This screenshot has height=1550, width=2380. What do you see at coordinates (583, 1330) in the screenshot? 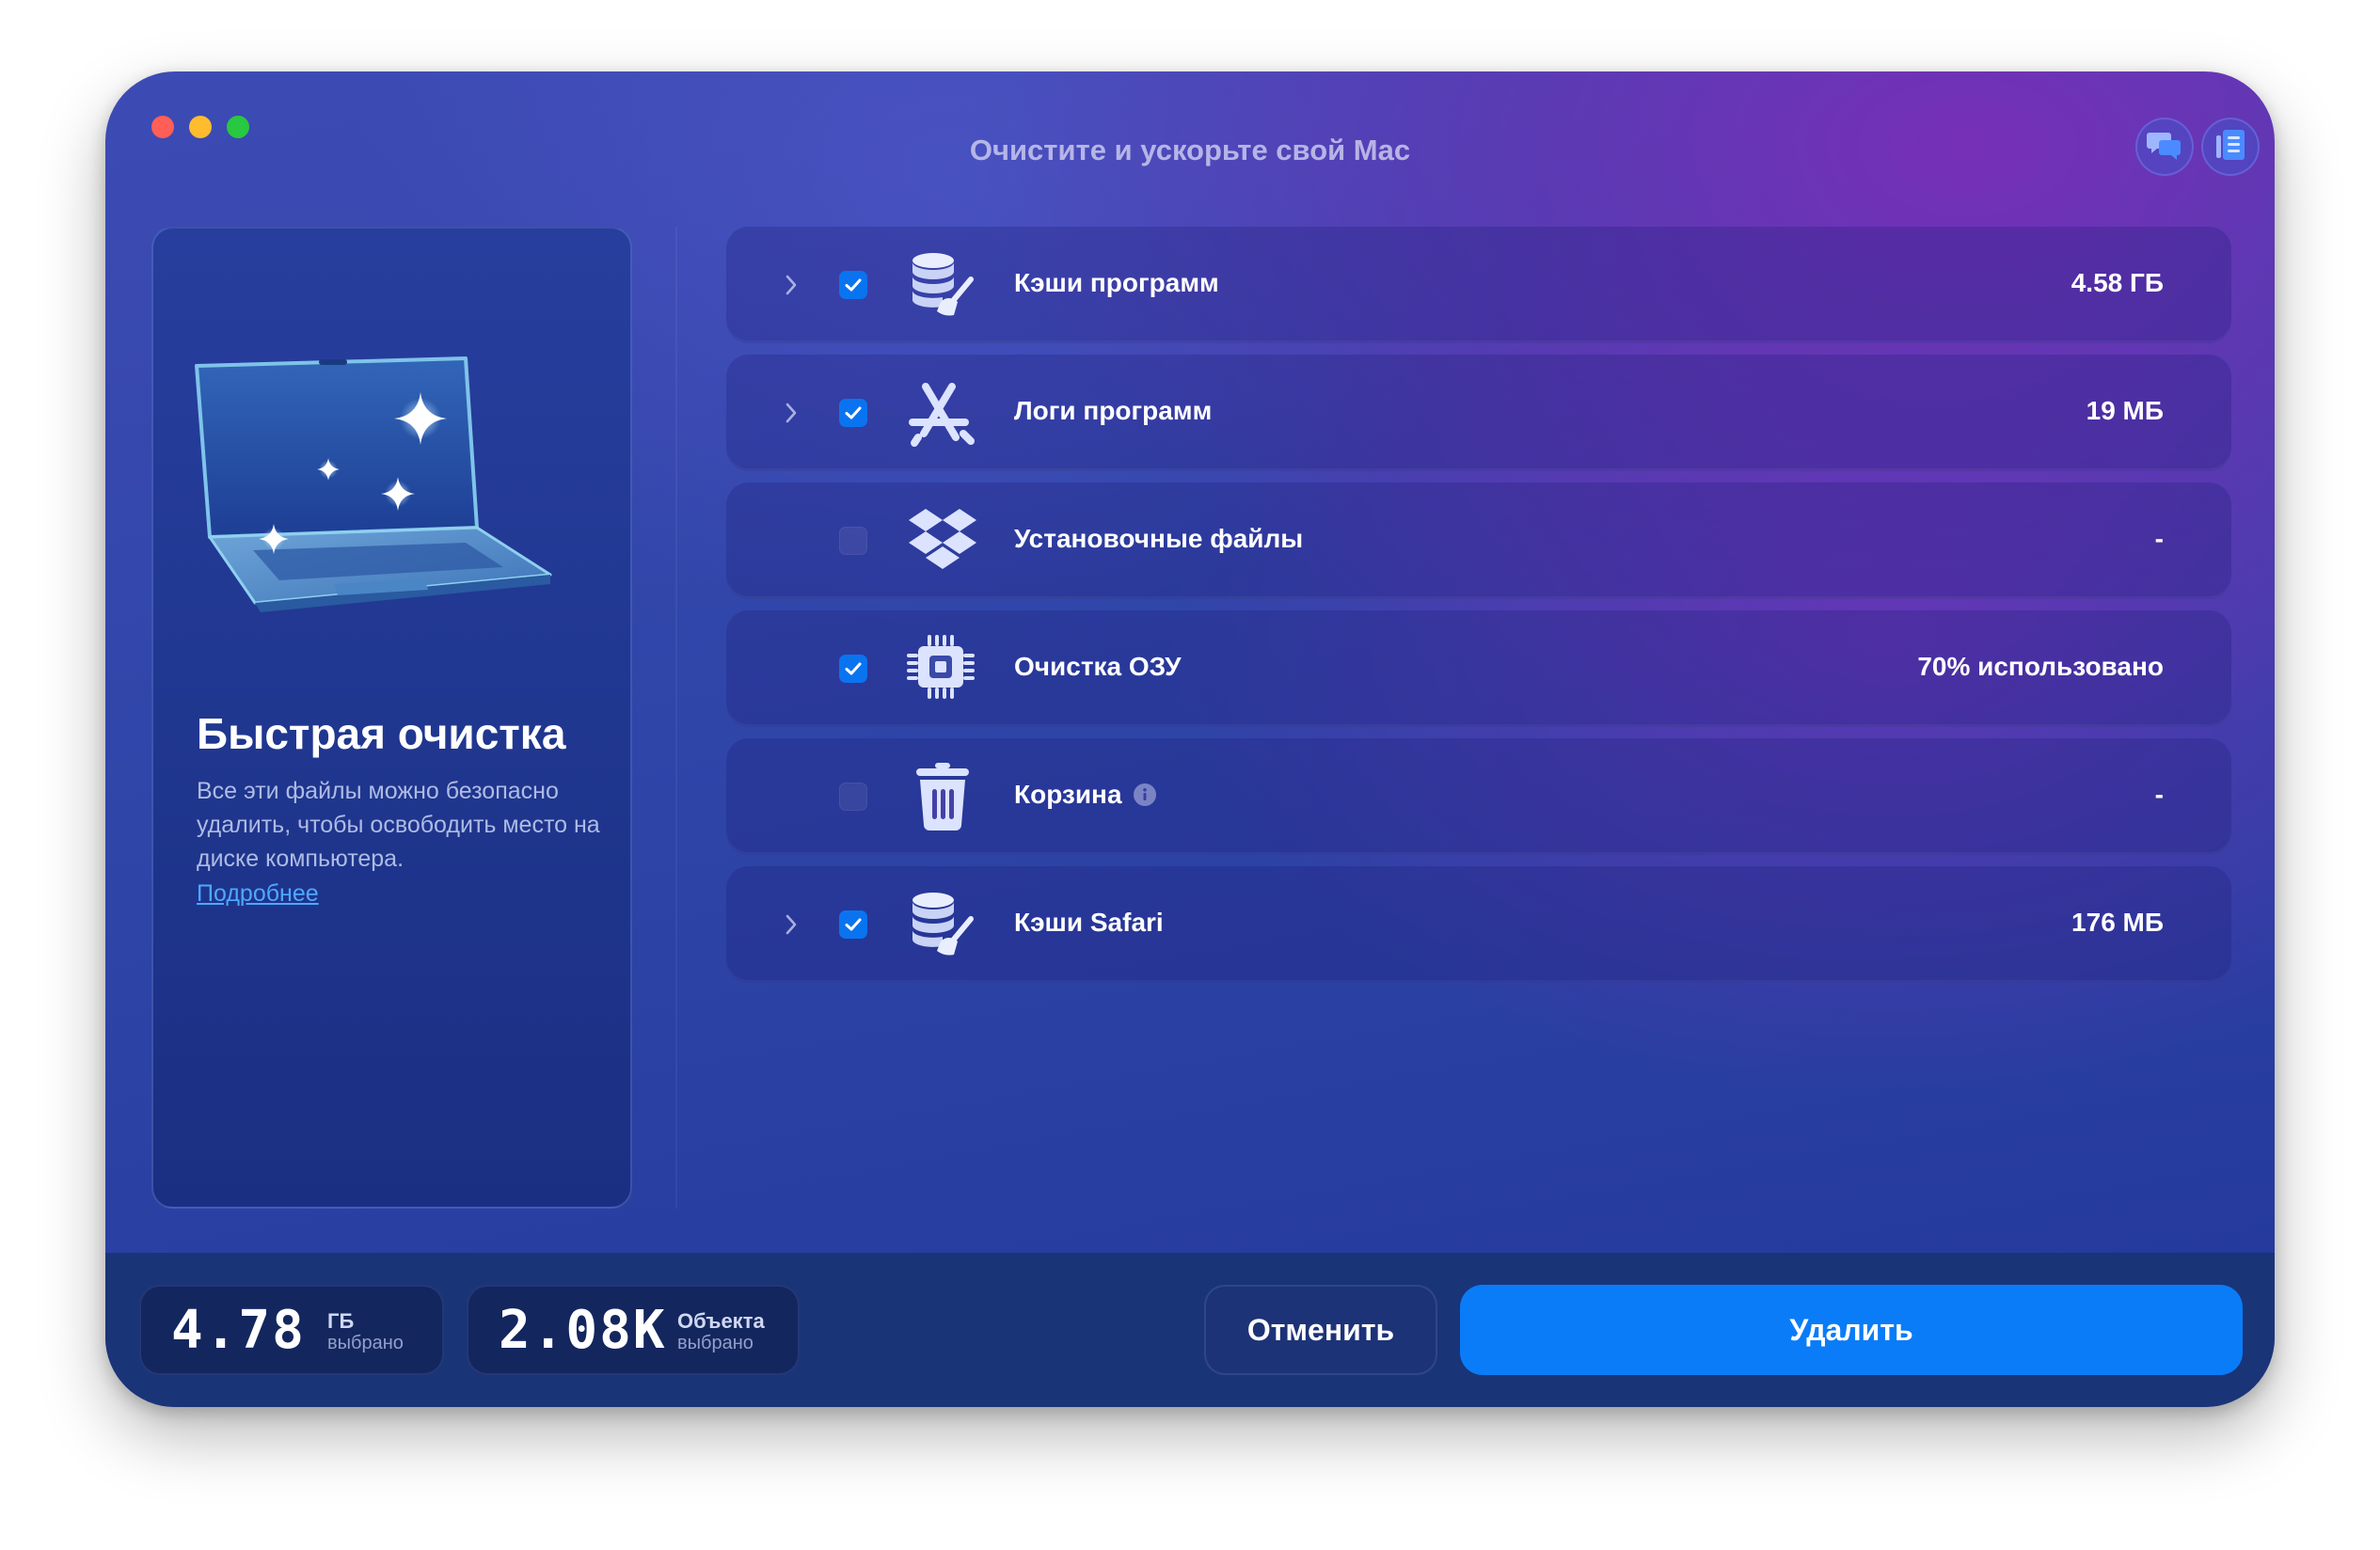
I see `selected-count-number: 2.08K` at bounding box center [583, 1330].